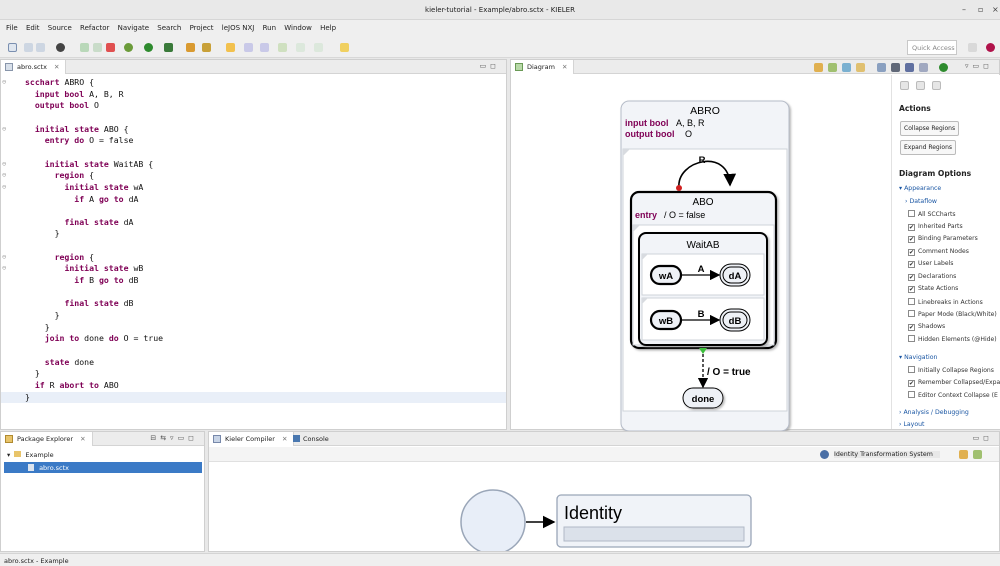 The width and height of the screenshot is (1000, 566). Describe the element at coordinates (952, 339) in the screenshot. I see `option-hidden-elements-hide: Hidden Elements (@Hide)` at that location.